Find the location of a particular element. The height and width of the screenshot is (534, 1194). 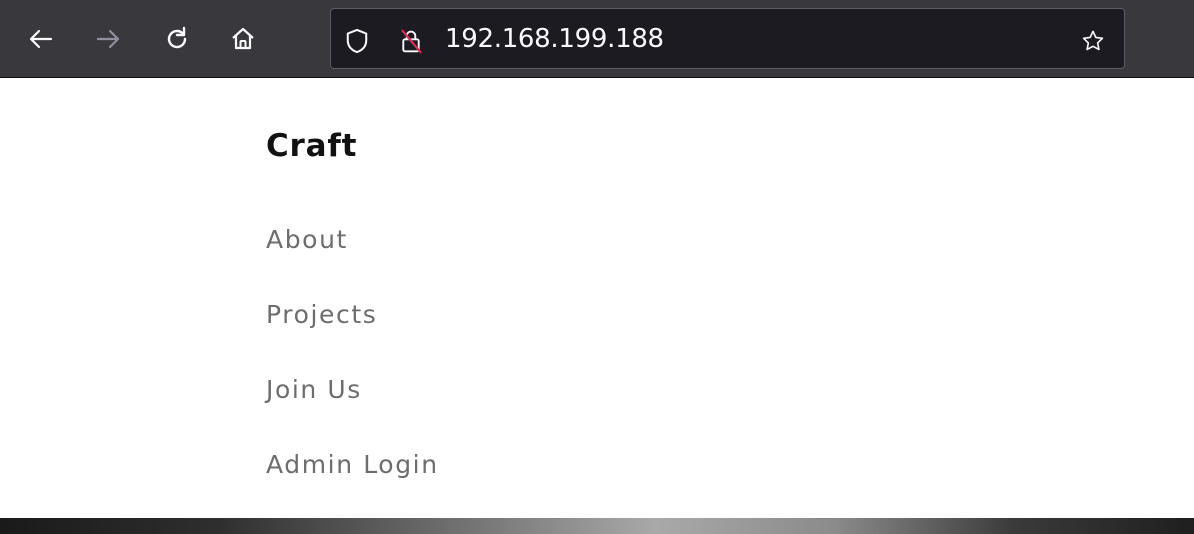

bookmark-star-icon is located at coordinates (1093, 41).